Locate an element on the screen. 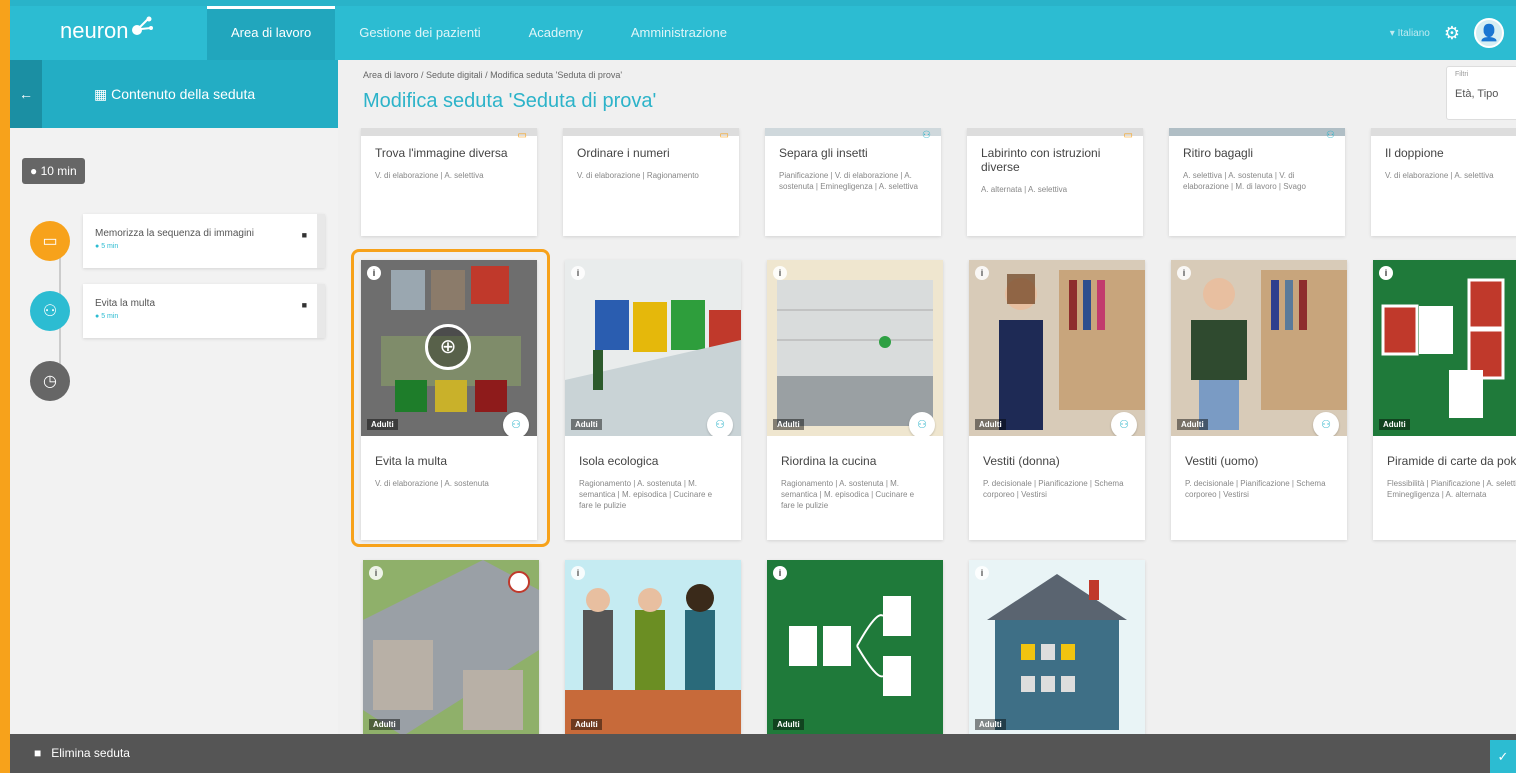 This screenshot has width=1516, height=773. logo-icon is located at coordinates (142, 25).